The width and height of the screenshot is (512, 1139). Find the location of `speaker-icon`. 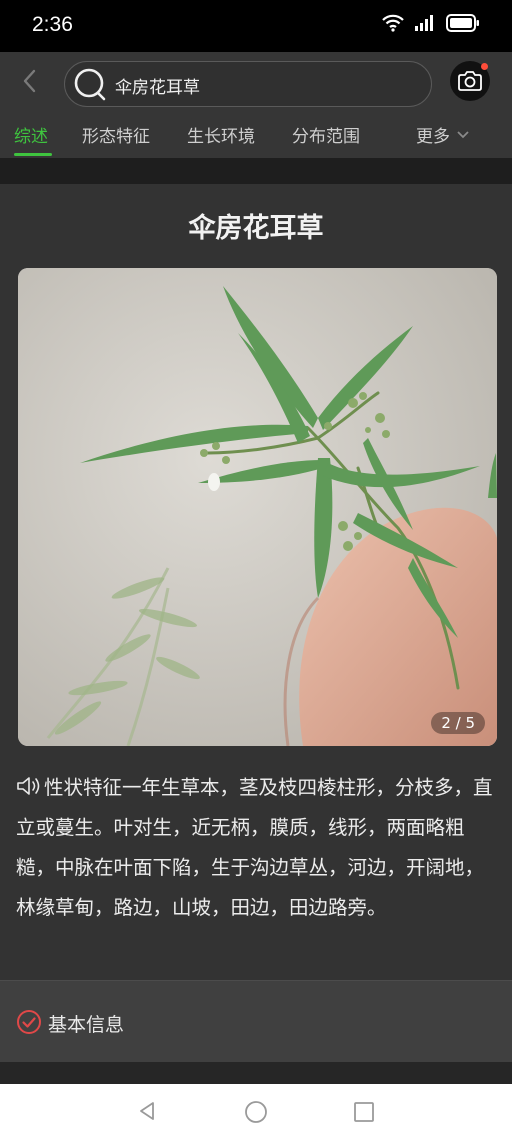

speaker-icon is located at coordinates (30, 786).